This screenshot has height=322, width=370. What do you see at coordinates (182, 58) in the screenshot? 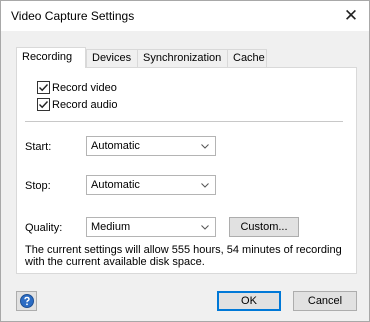
I see `tab-synchronization: Synchronization` at bounding box center [182, 58].